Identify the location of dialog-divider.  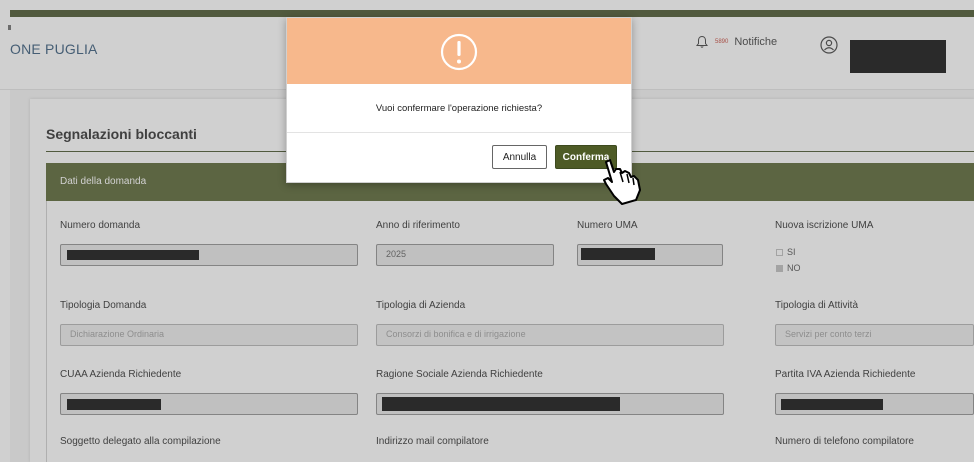
(459, 132).